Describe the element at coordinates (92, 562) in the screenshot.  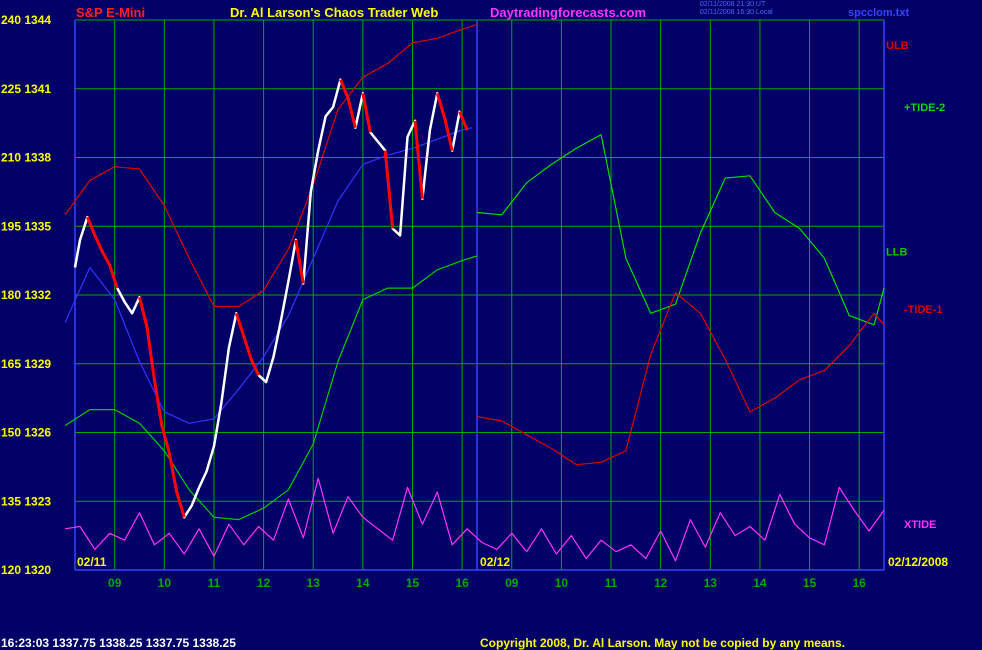
I see `date-label-day1: 02/11` at that location.